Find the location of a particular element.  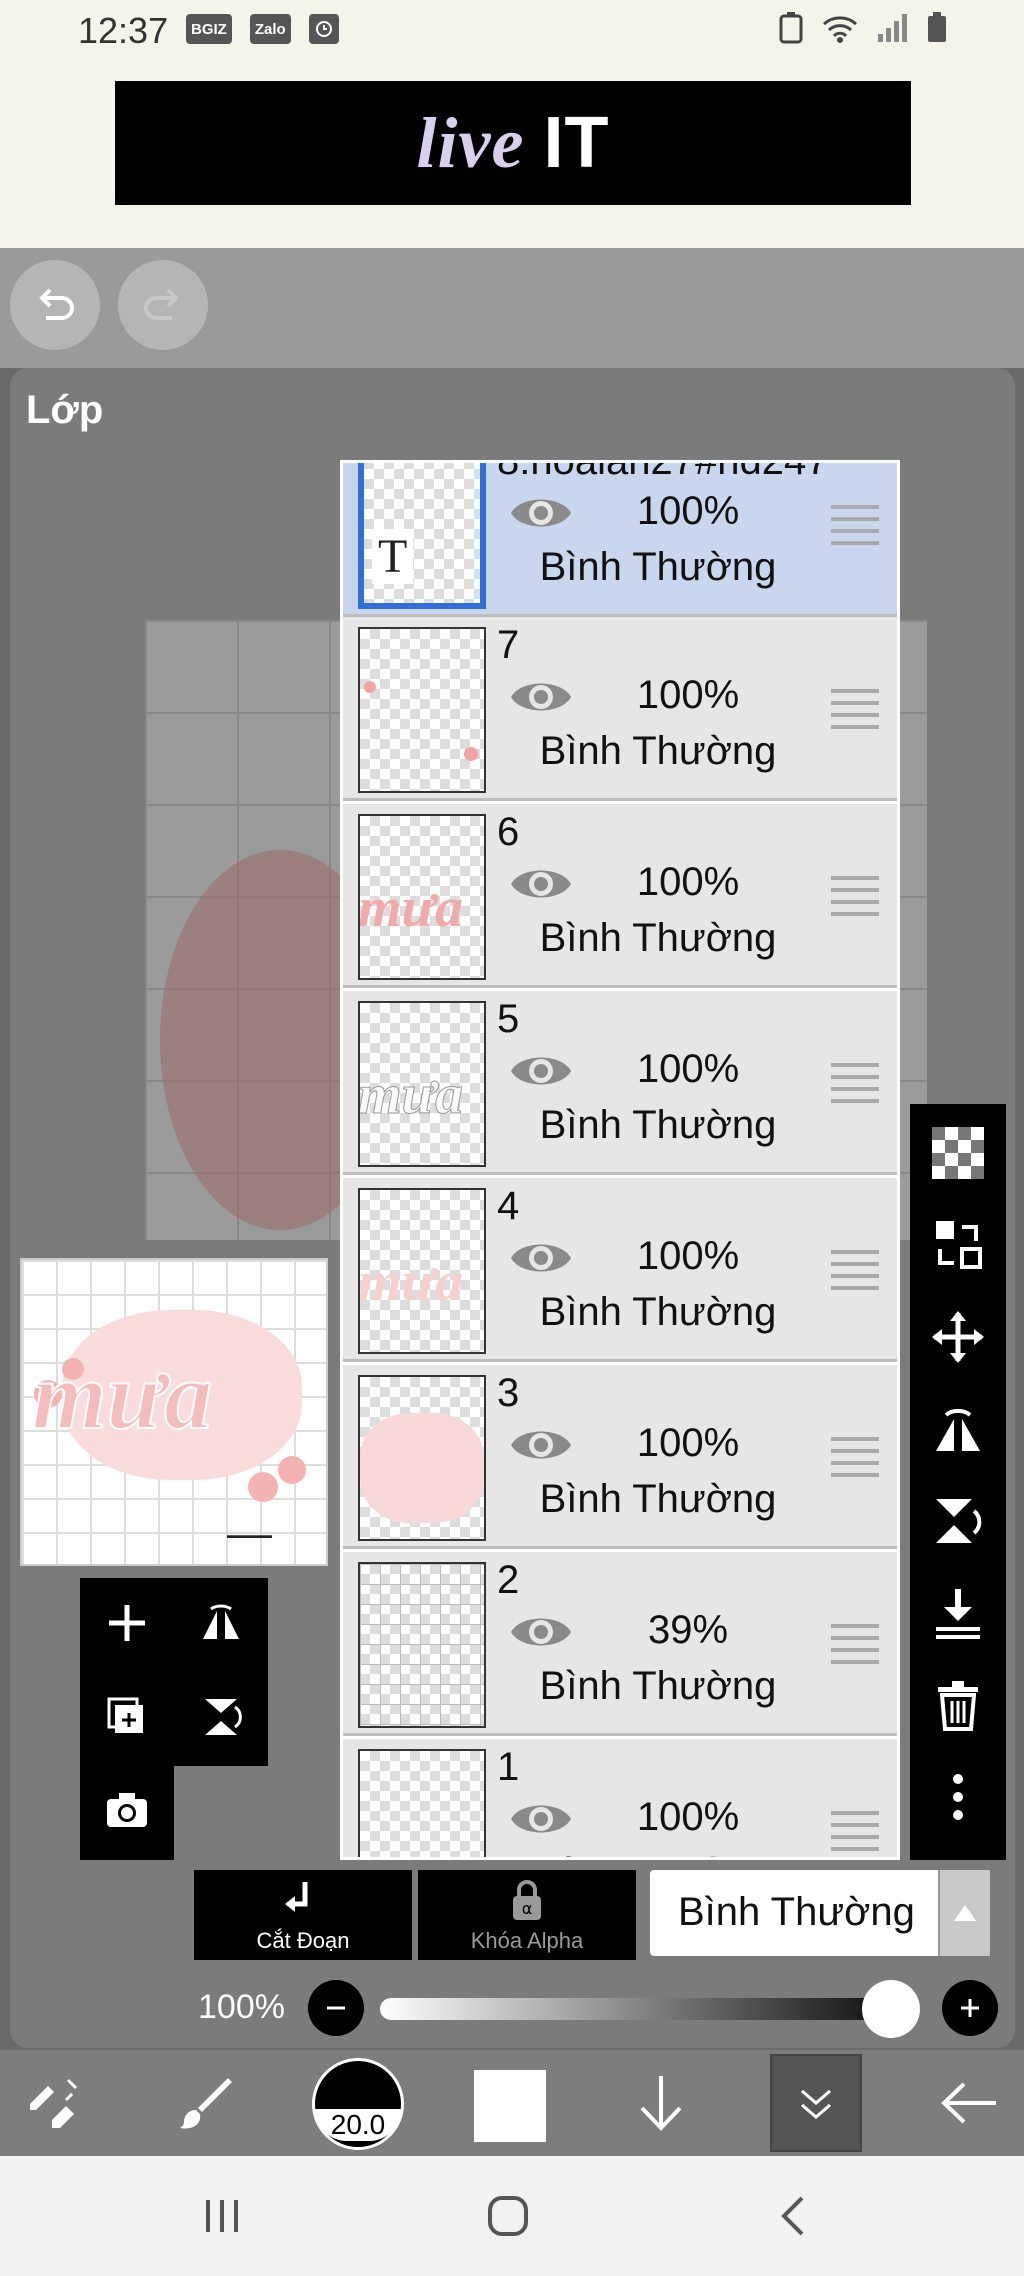

layer-row: 7 100% Bình Thường is located at coordinates (620, 709).